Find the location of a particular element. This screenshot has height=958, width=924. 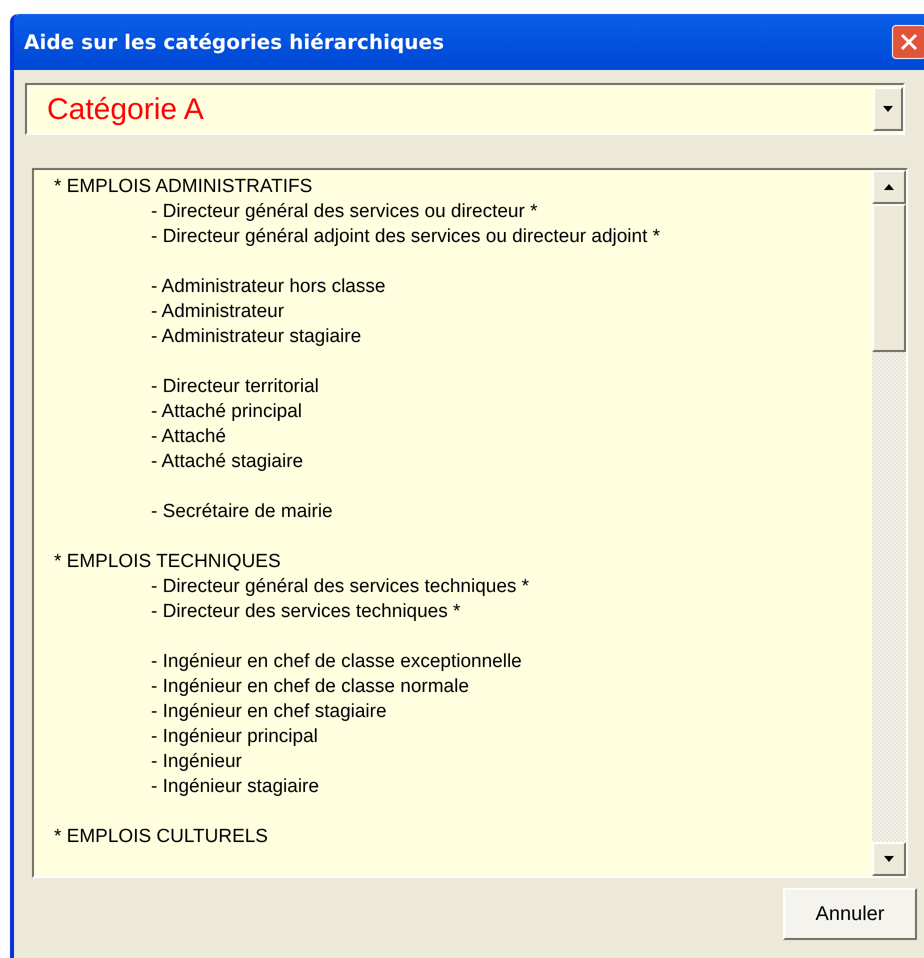

job-title: - Directeur général des services ou directeur * is located at coordinates (344, 212).